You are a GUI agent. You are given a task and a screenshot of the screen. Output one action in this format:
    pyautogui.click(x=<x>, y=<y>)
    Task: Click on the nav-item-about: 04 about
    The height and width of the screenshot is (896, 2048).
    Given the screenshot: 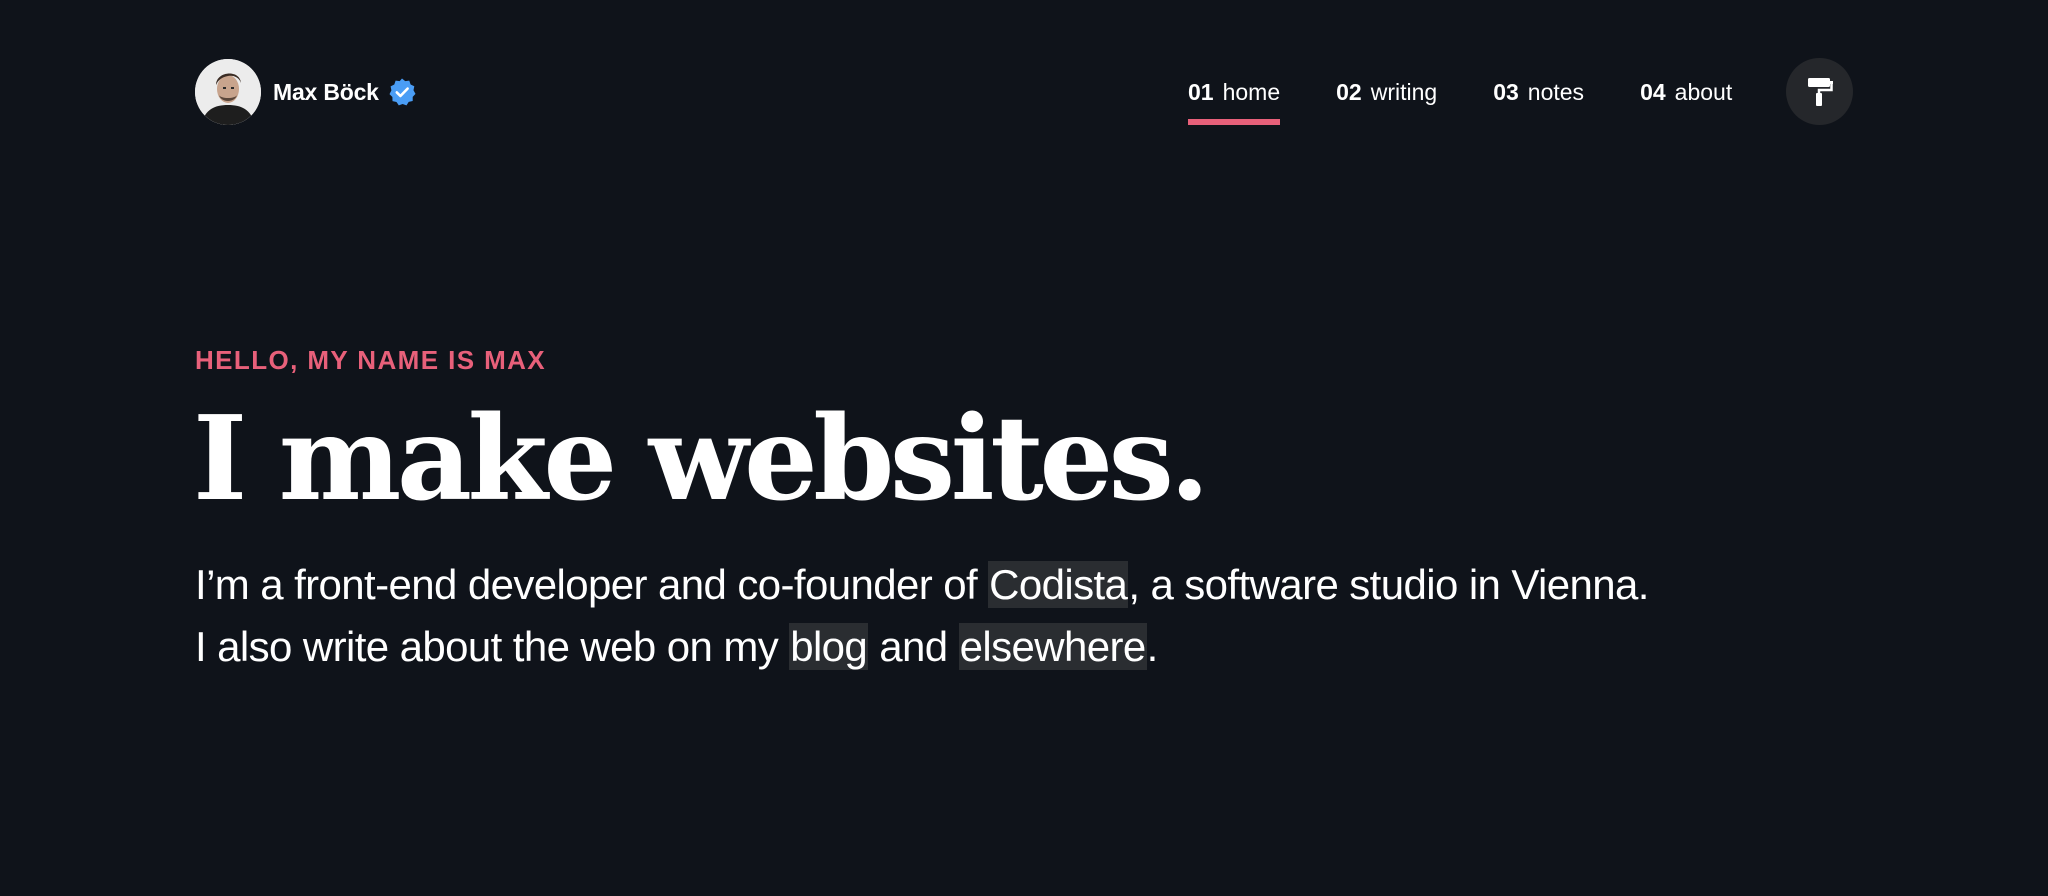 What is the action you would take?
    pyautogui.click(x=1686, y=92)
    